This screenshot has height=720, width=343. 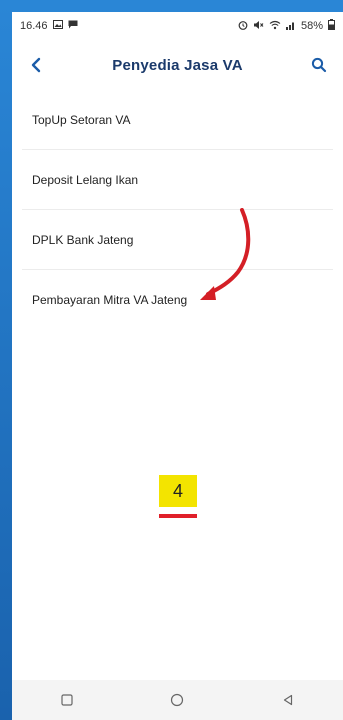 What do you see at coordinates (258, 26) in the screenshot?
I see `mute-icon` at bounding box center [258, 26].